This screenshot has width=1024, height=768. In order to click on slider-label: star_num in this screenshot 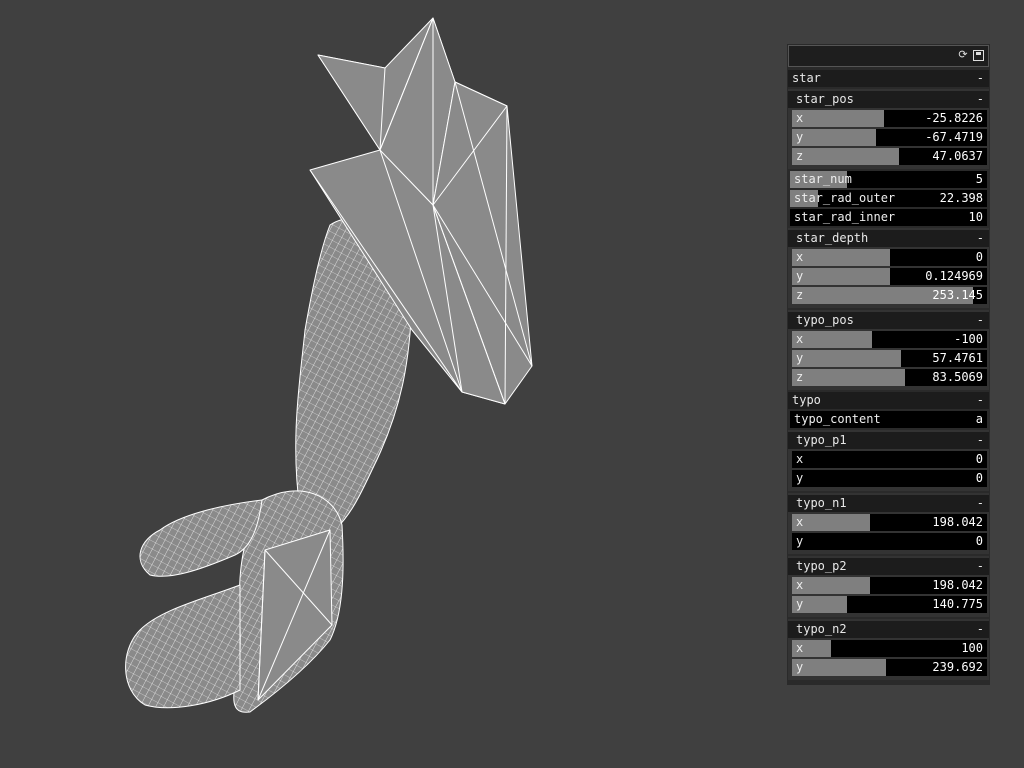, I will do `click(823, 179)`.